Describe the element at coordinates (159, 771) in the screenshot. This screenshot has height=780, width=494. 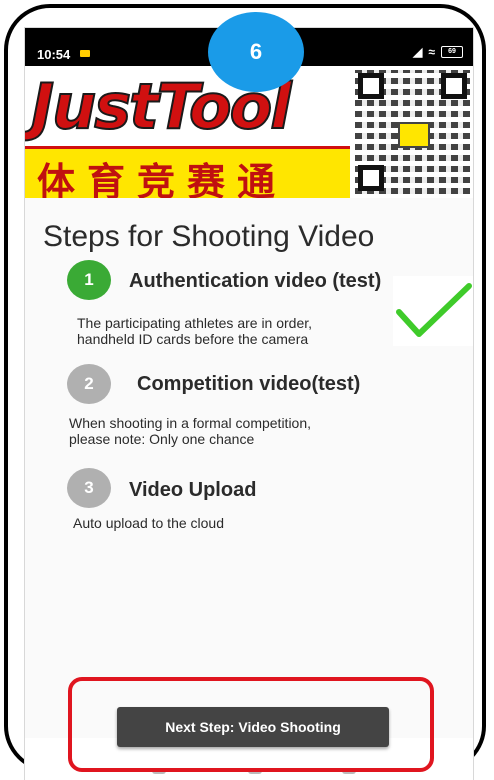
I see `nav-back-icon` at that location.